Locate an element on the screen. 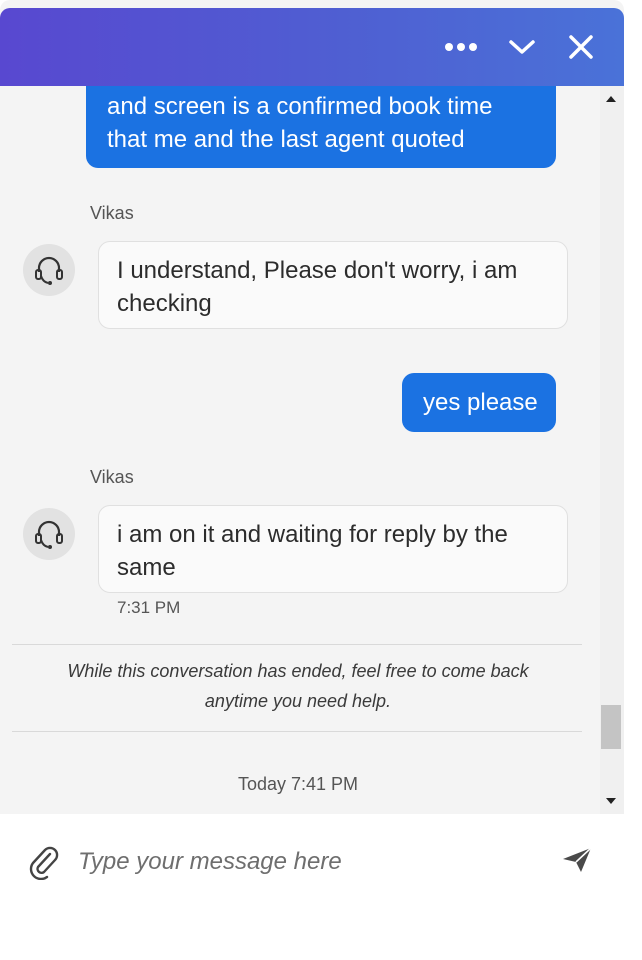 The height and width of the screenshot is (960, 642). notice-line: anytime you need help. is located at coordinates (298, 701).